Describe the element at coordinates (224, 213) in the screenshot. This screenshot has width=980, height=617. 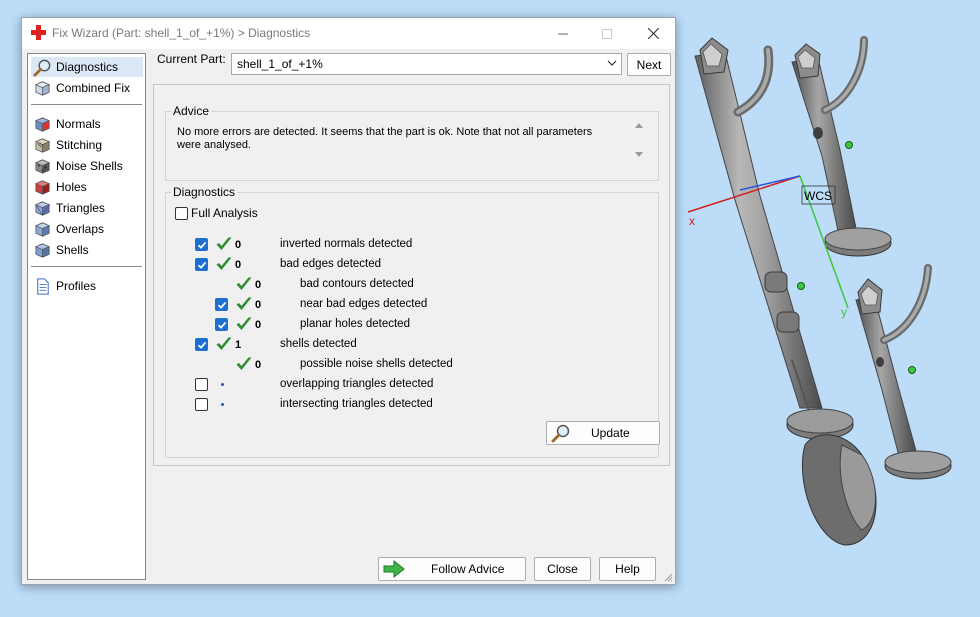
I see `full-analysis-label: Full Analysis` at that location.